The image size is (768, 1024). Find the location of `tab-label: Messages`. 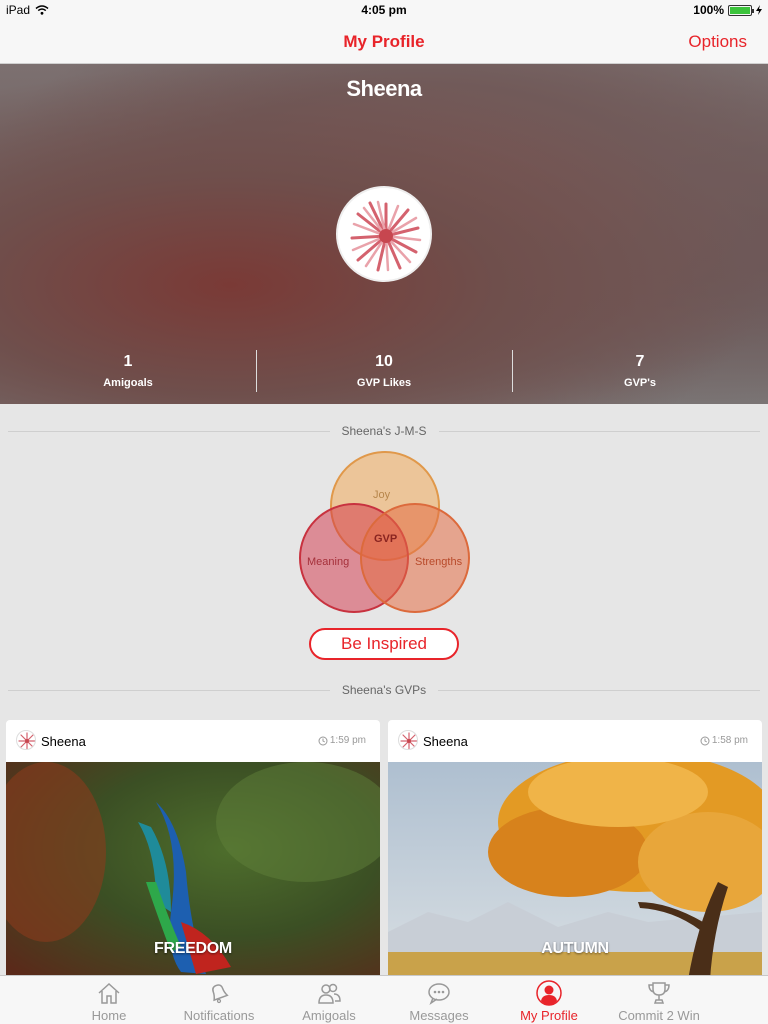

tab-label: Messages is located at coordinates (439, 1015).